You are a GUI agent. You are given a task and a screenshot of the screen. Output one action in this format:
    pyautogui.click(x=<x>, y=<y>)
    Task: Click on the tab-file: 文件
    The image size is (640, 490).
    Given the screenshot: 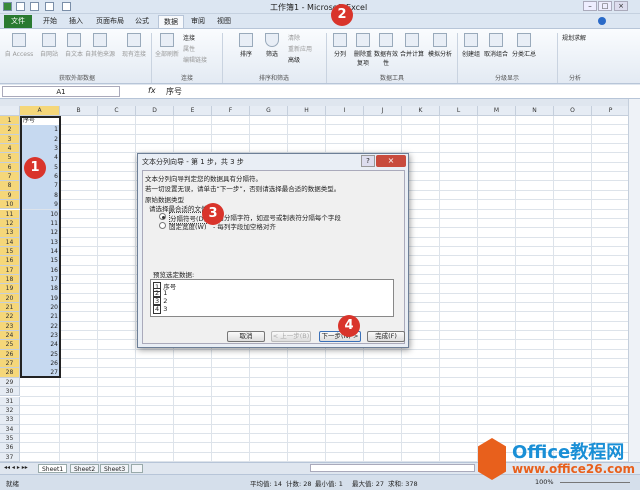 What is the action you would take?
    pyautogui.click(x=18, y=21)
    